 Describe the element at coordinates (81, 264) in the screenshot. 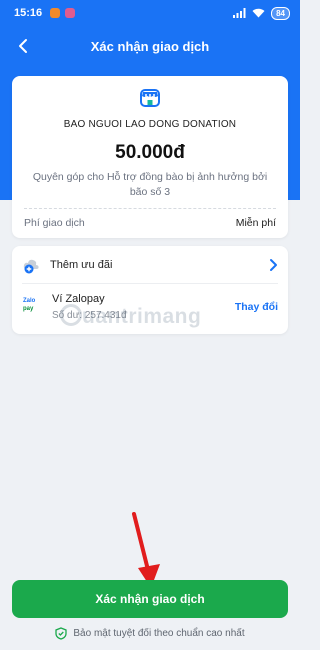

I see `add-promotion-label: Thêm ưu đãi` at that location.